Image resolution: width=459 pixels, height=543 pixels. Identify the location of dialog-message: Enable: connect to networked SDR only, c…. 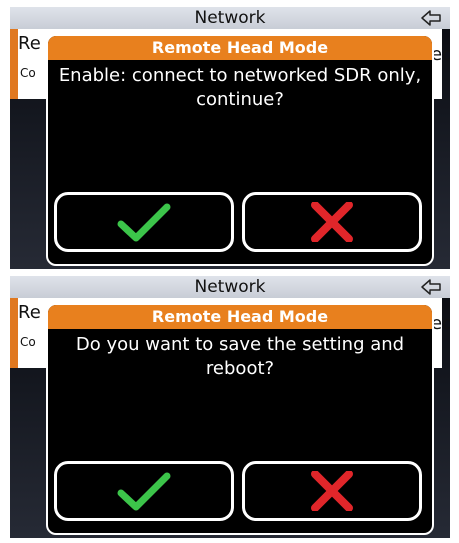
(240, 87).